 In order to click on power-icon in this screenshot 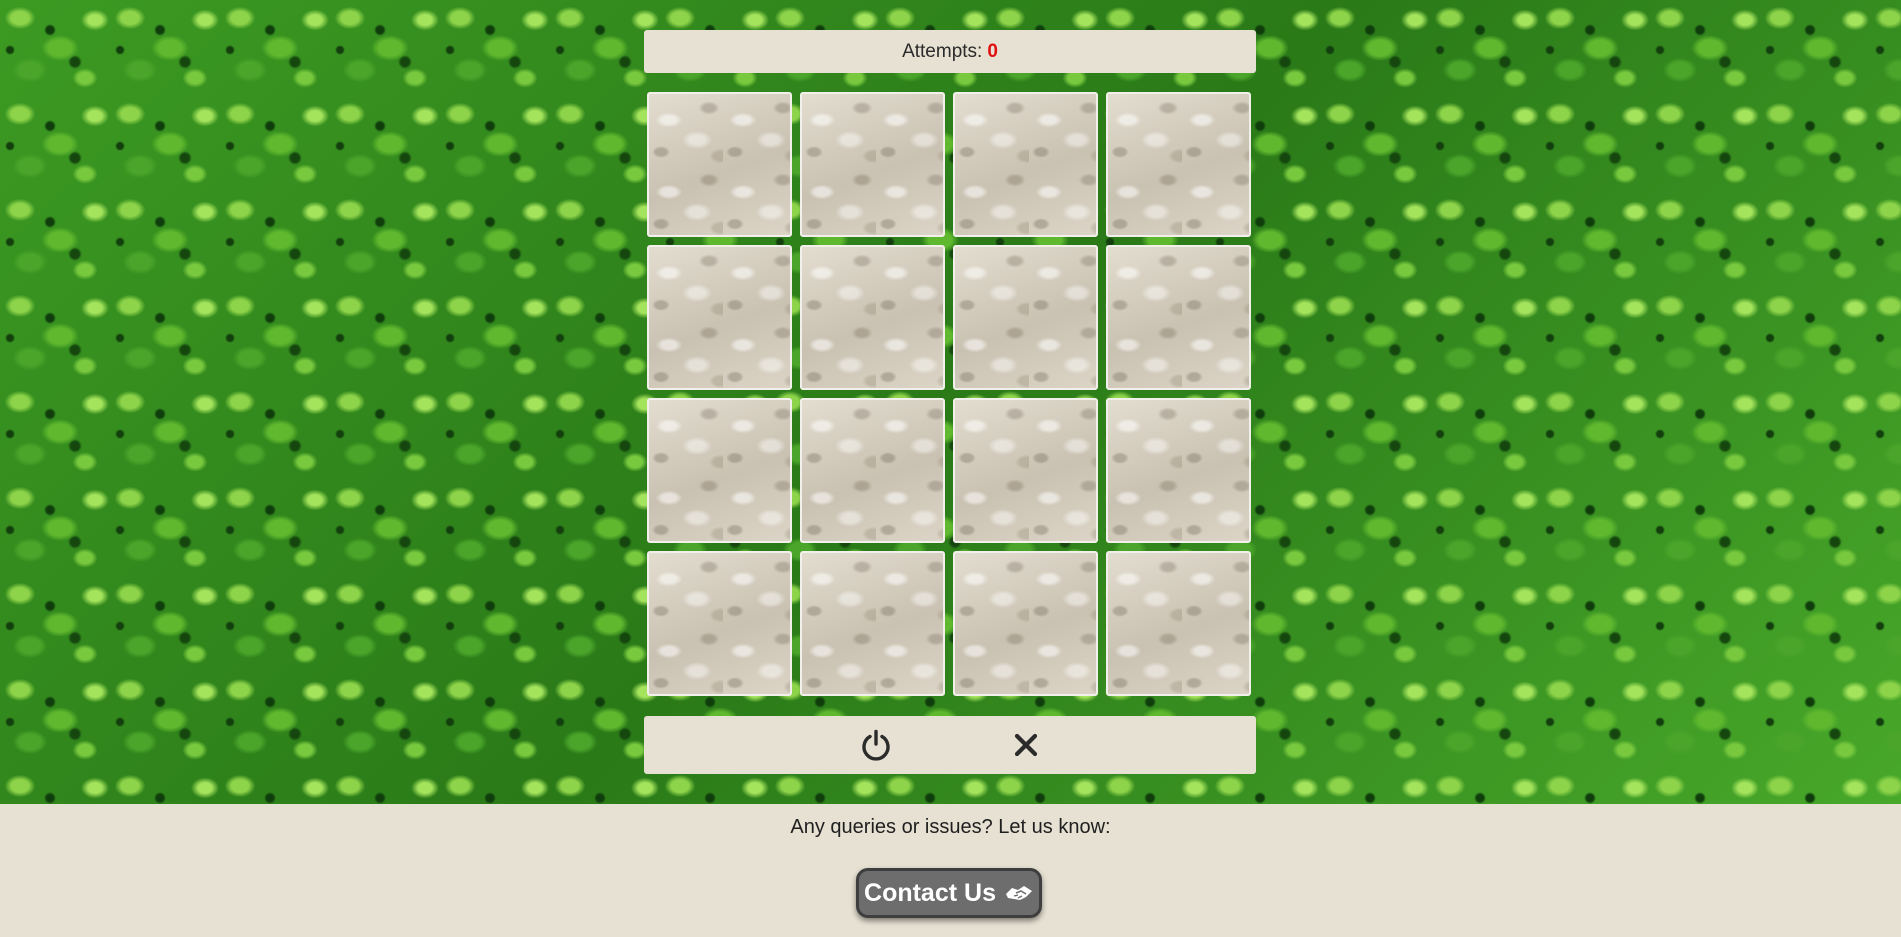, I will do `click(876, 745)`.